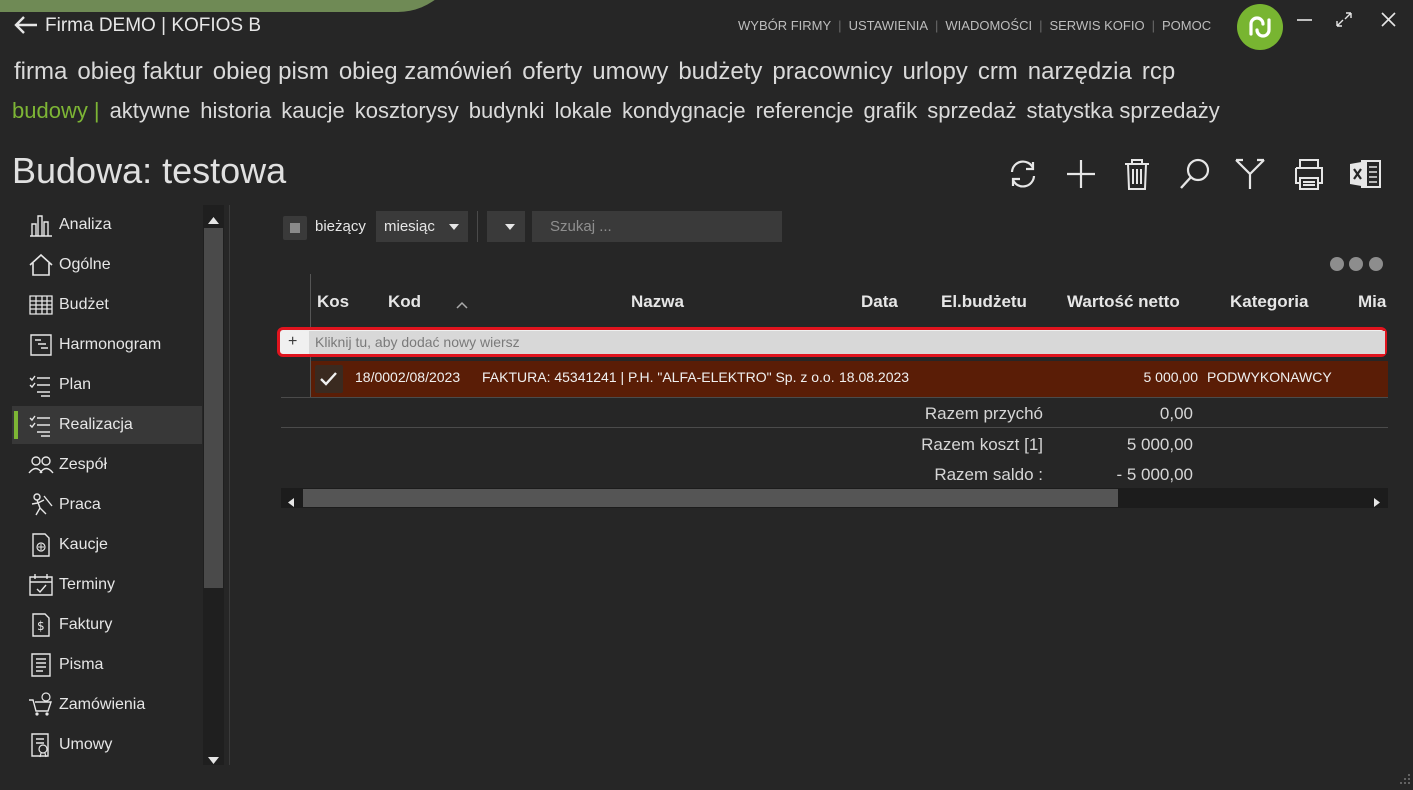 The image size is (1413, 790). What do you see at coordinates (1269, 302) in the screenshot?
I see `column-header-kategoria: Kategoria` at bounding box center [1269, 302].